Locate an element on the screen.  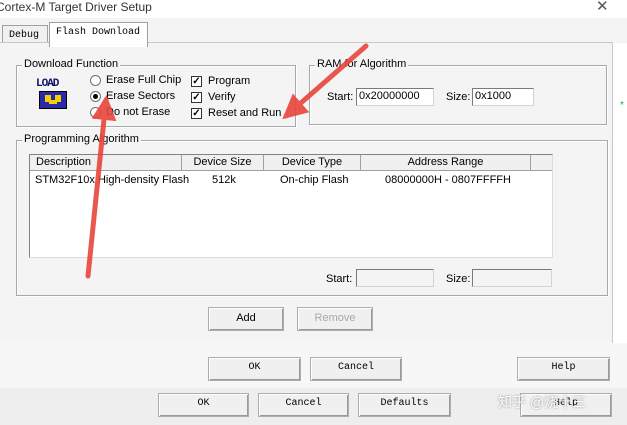
arrow-to-reset-and-run is located at coordinates (325, 81).